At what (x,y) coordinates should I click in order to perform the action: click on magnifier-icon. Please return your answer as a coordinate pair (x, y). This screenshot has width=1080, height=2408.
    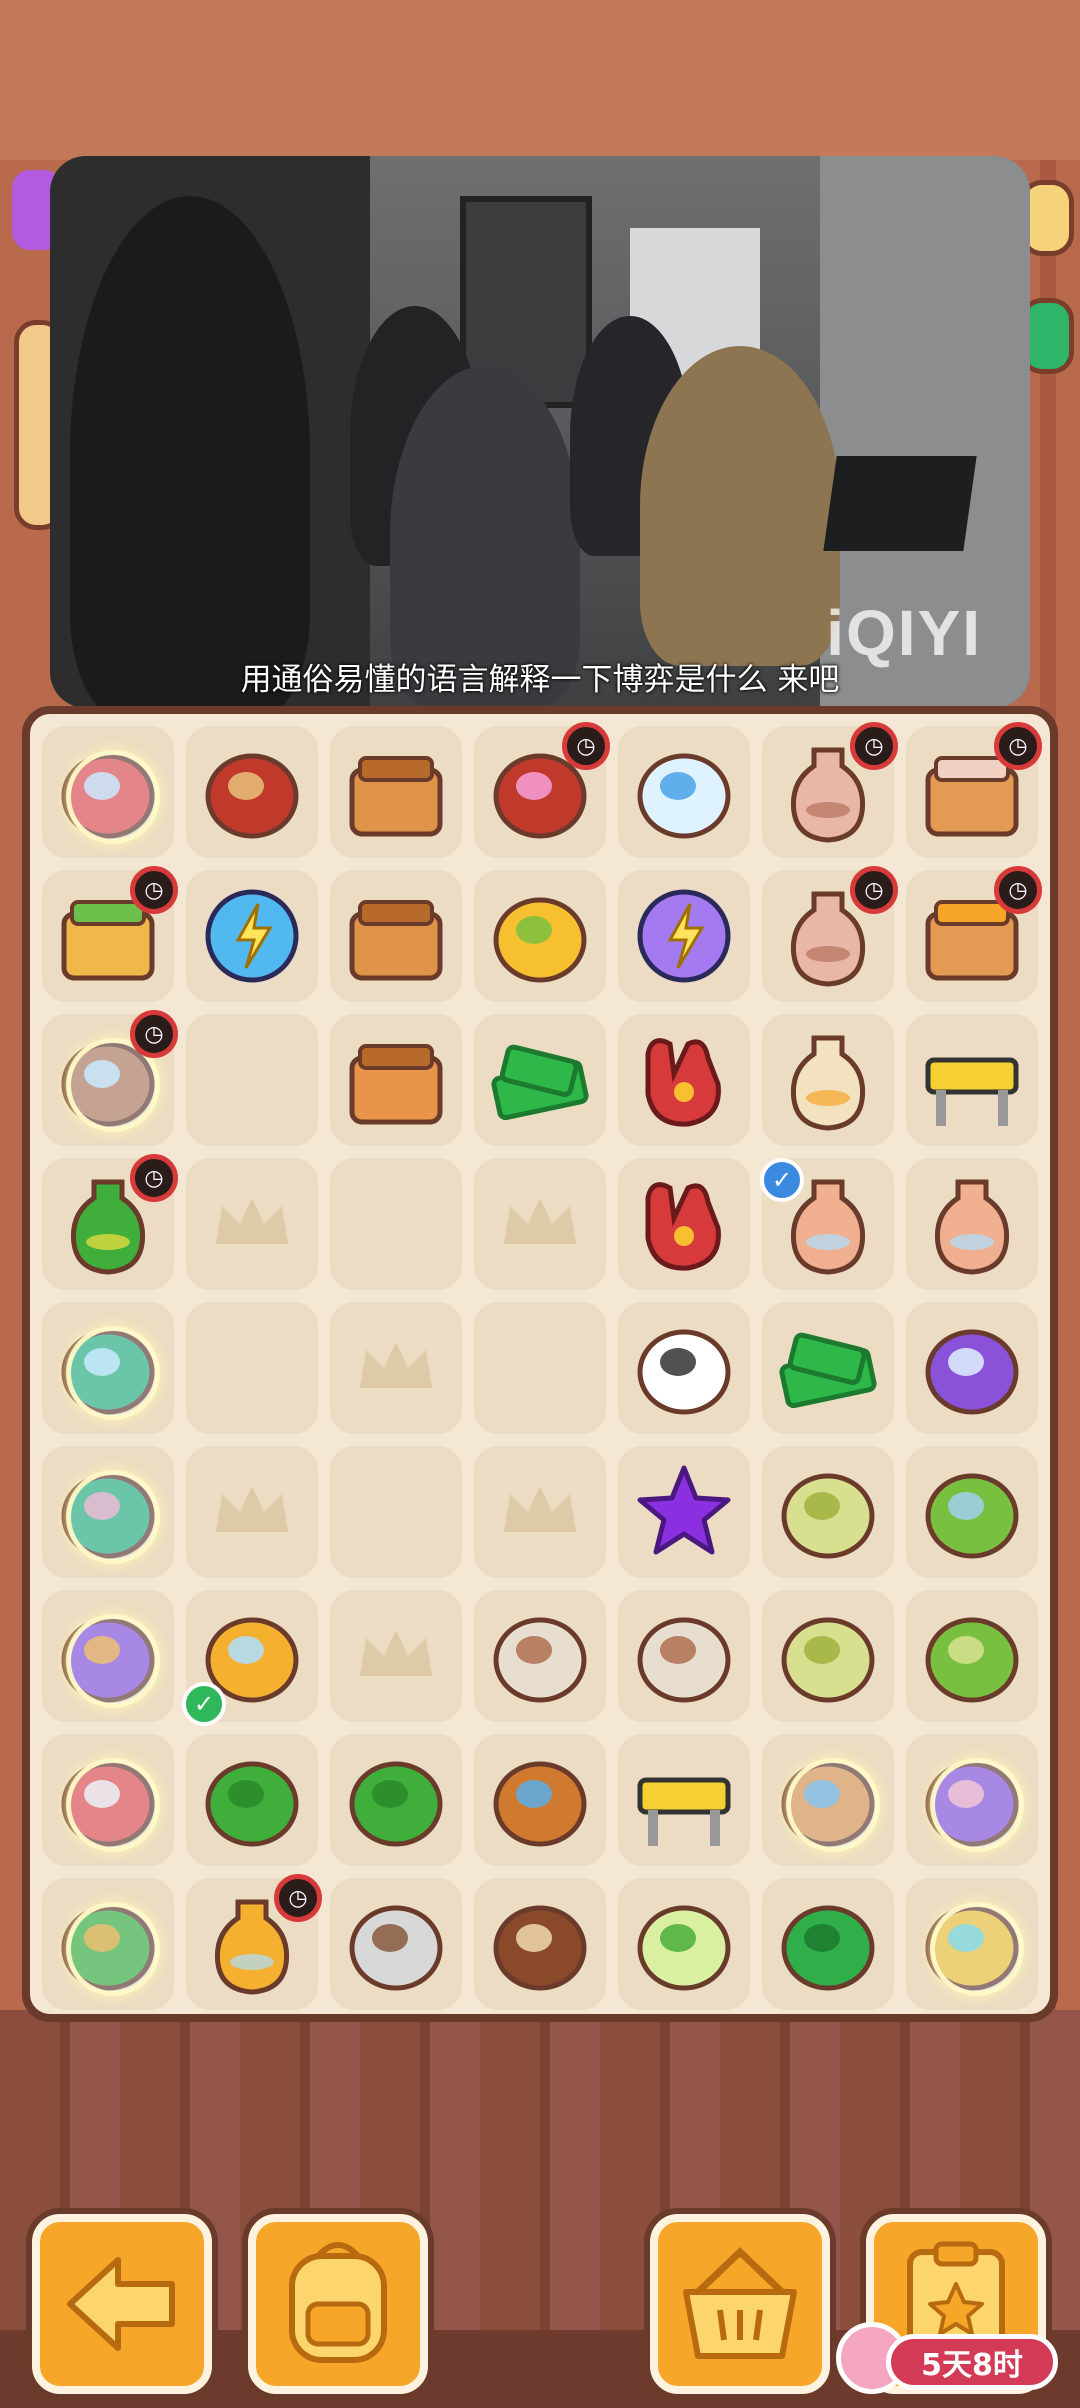
    Looking at the image, I should click on (540, 1804).